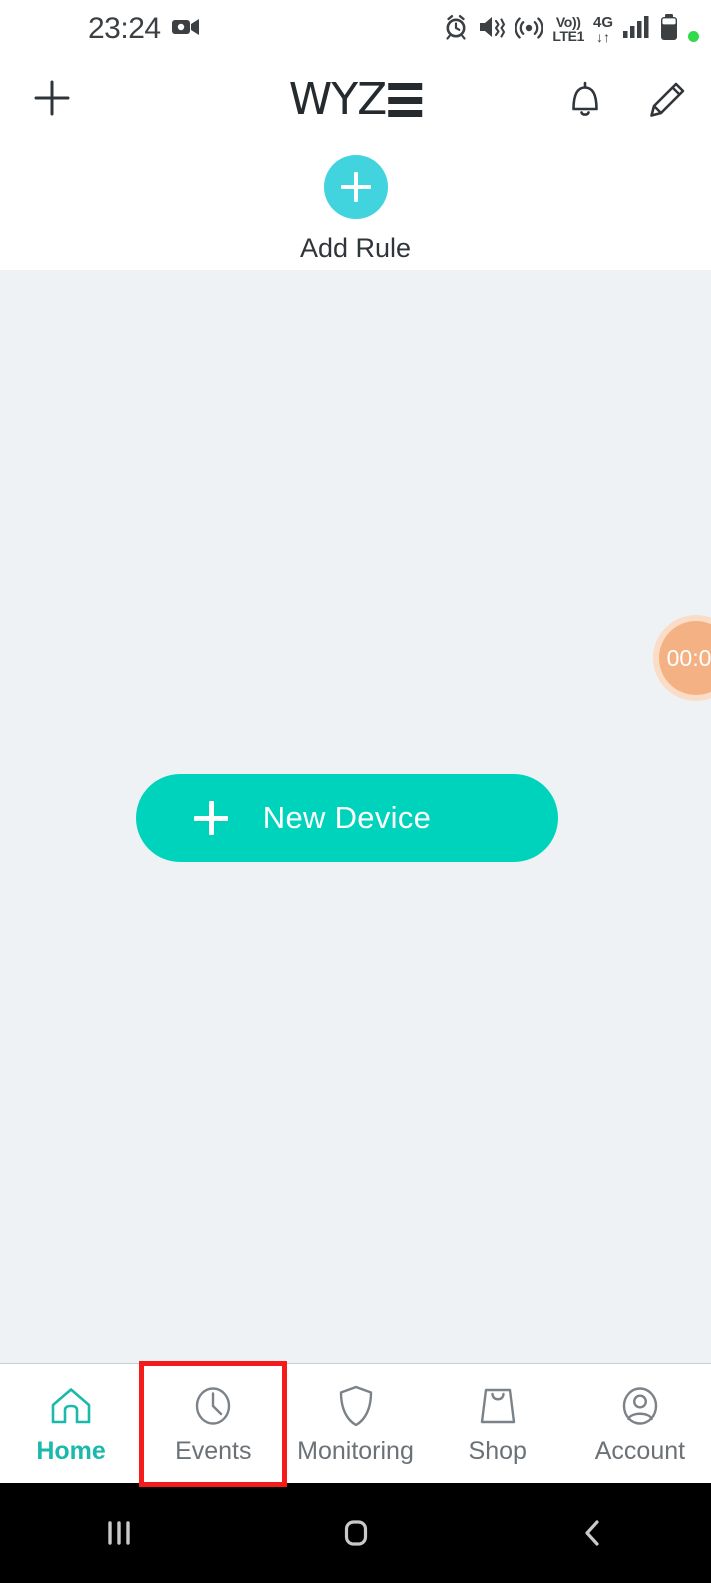 The image size is (711, 1583). I want to click on wyze-logo-e-bars, so click(405, 100).